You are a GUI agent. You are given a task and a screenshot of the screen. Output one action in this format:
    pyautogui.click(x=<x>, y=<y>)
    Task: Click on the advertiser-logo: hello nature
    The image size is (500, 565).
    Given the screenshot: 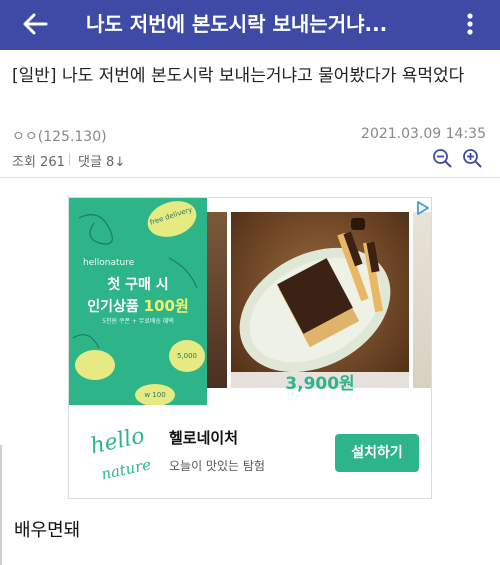 What is the action you would take?
    pyautogui.click(x=121, y=453)
    